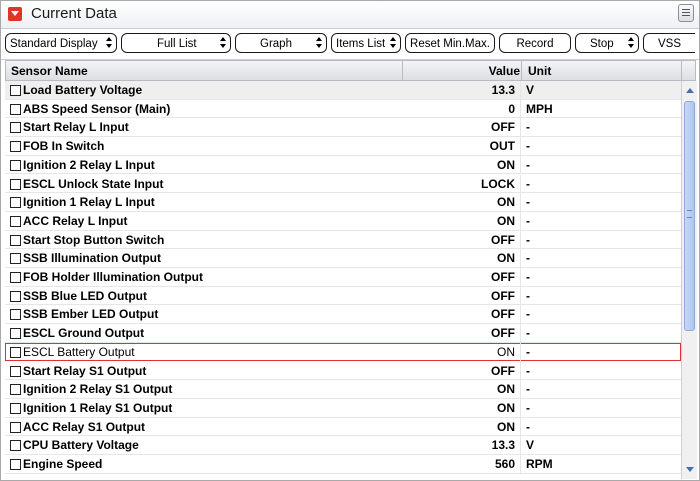  What do you see at coordinates (343, 221) in the screenshot?
I see `table-row: ACC Relay L Input ON -` at bounding box center [343, 221].